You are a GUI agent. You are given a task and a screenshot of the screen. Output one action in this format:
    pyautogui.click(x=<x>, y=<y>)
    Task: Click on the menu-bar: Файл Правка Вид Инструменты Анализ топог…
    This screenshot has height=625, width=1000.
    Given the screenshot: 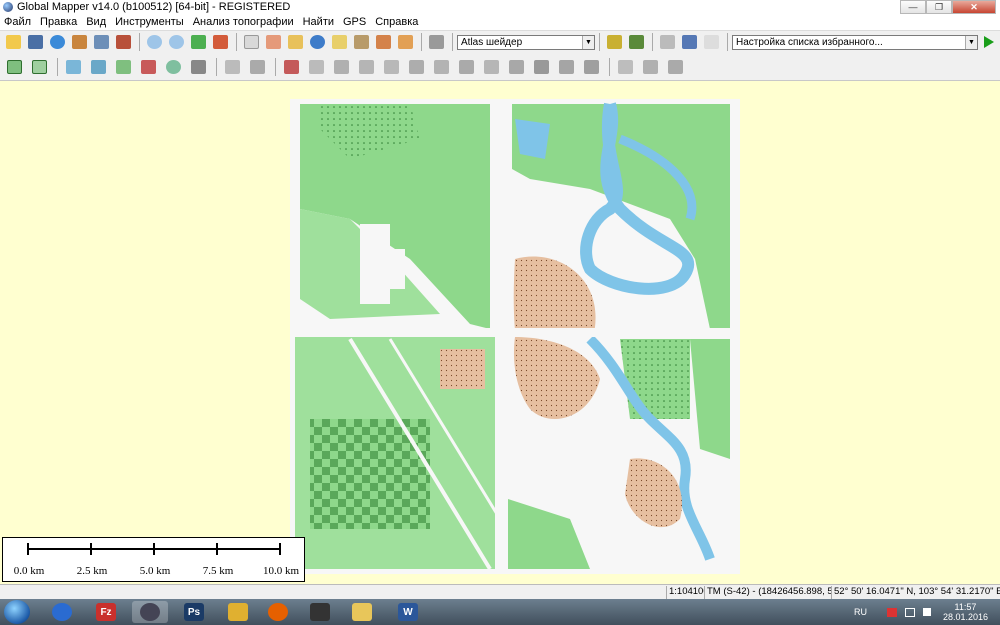 What is the action you would take?
    pyautogui.click(x=500, y=22)
    